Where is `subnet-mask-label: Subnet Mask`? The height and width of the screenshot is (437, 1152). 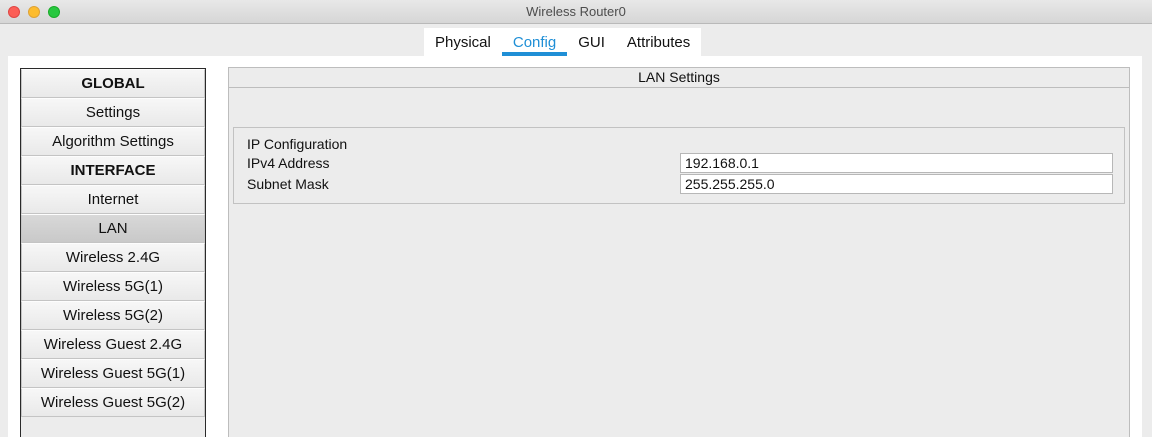 subnet-mask-label: Subnet Mask is located at coordinates (288, 184).